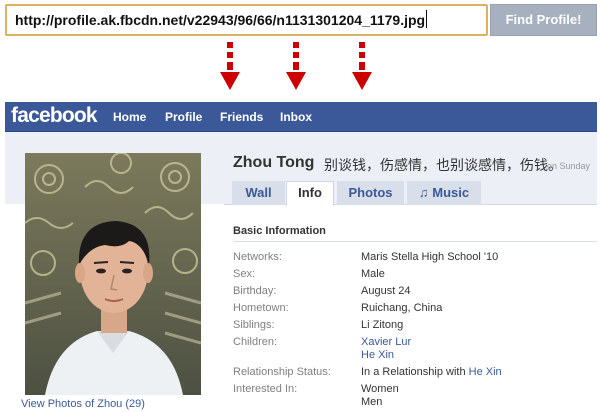 Image resolution: width=600 pixels, height=412 pixels. What do you see at coordinates (310, 193) in the screenshot?
I see `tab-info: Info` at bounding box center [310, 193].